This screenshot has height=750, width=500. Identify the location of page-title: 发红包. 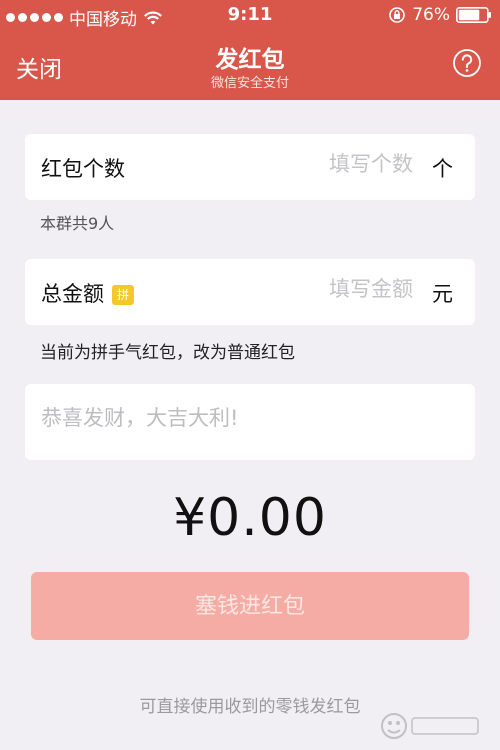
(250, 60).